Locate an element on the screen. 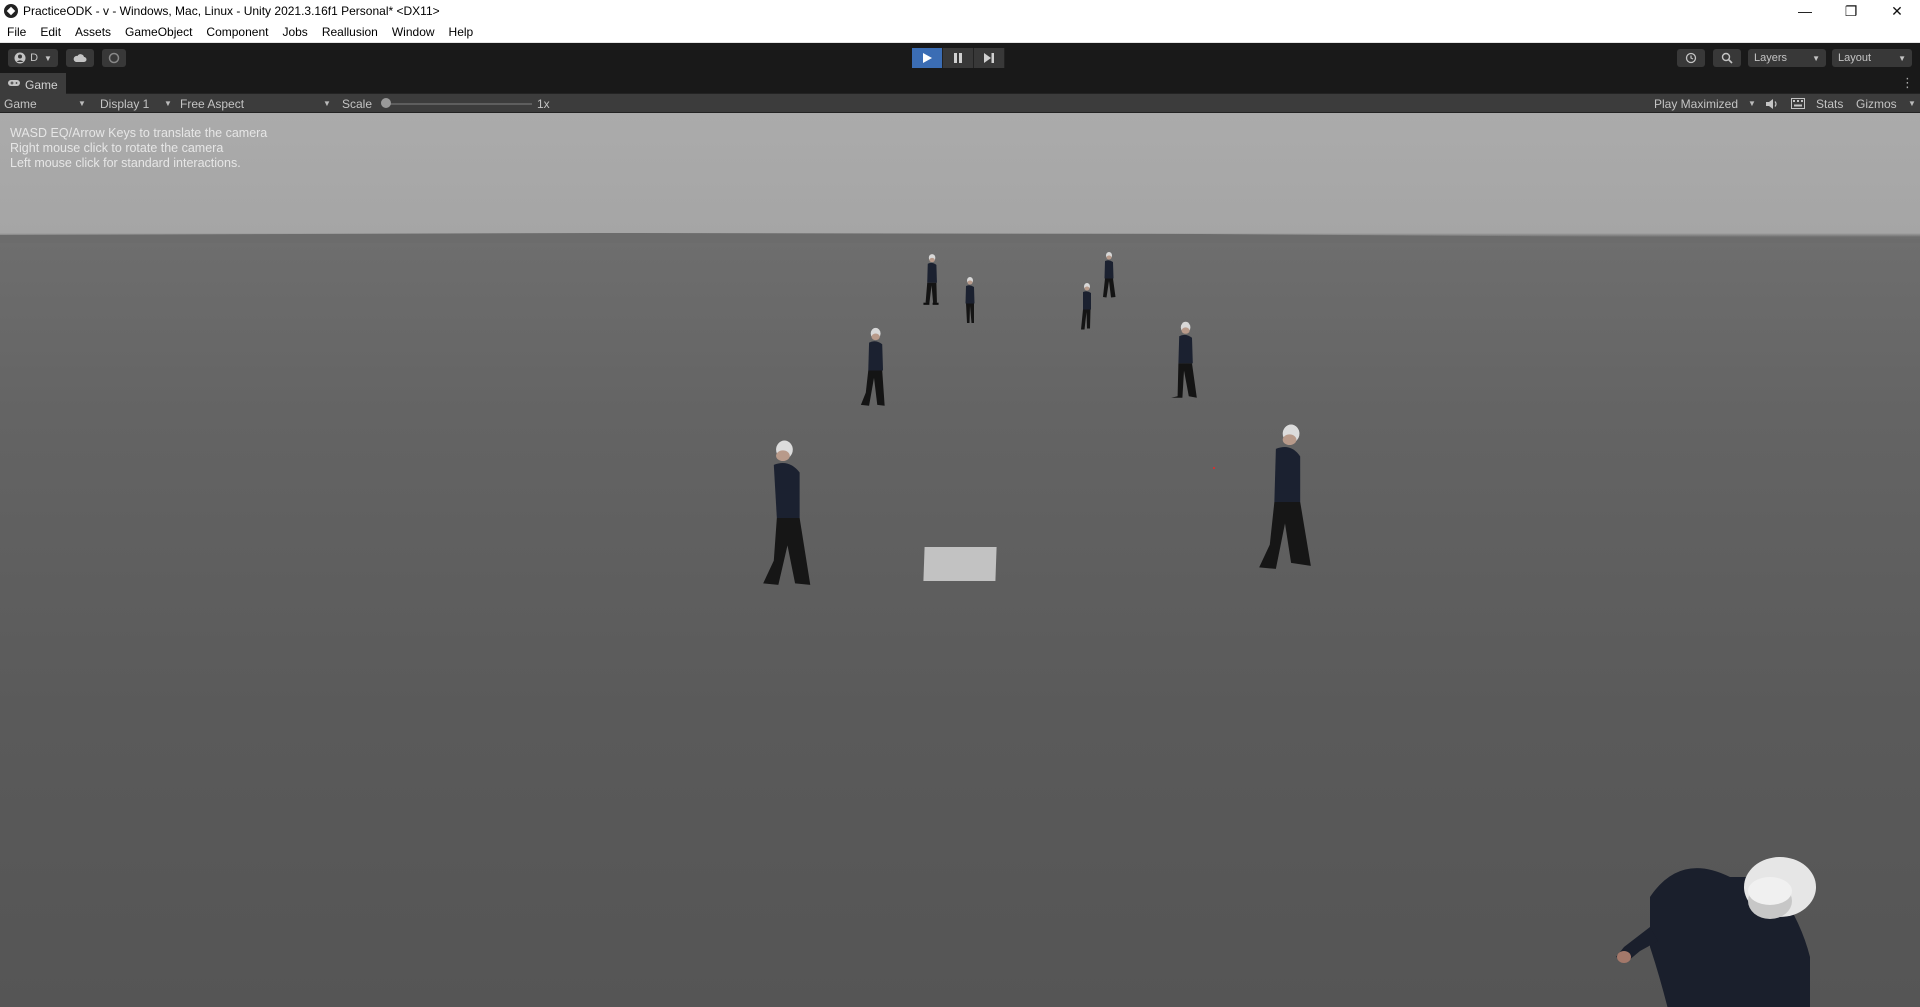 Image resolution: width=1920 pixels, height=1007 pixels. kebab-menu-icon: ⋮ is located at coordinates (1907, 83).